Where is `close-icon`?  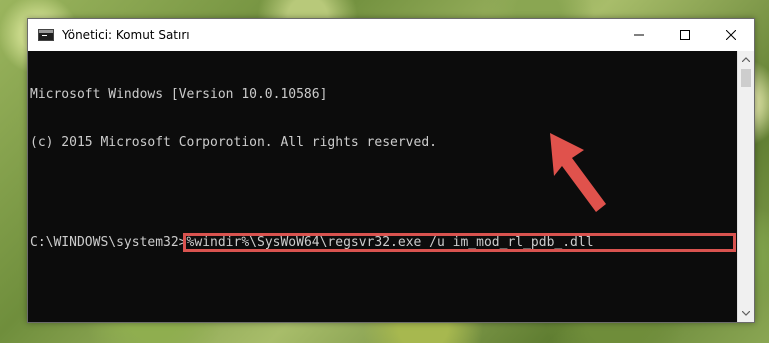 close-icon is located at coordinates (731, 35).